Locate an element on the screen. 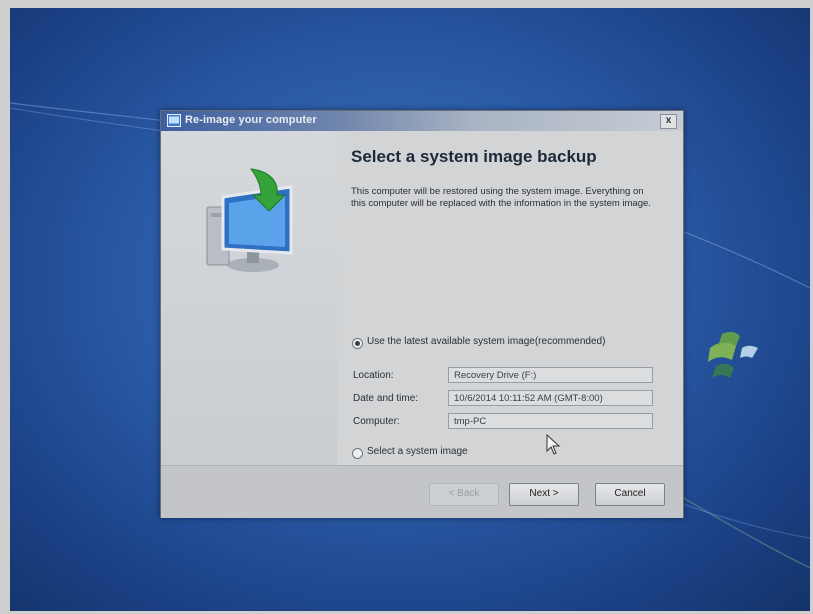 The width and height of the screenshot is (813, 614). close-button: x is located at coordinates (668, 121).